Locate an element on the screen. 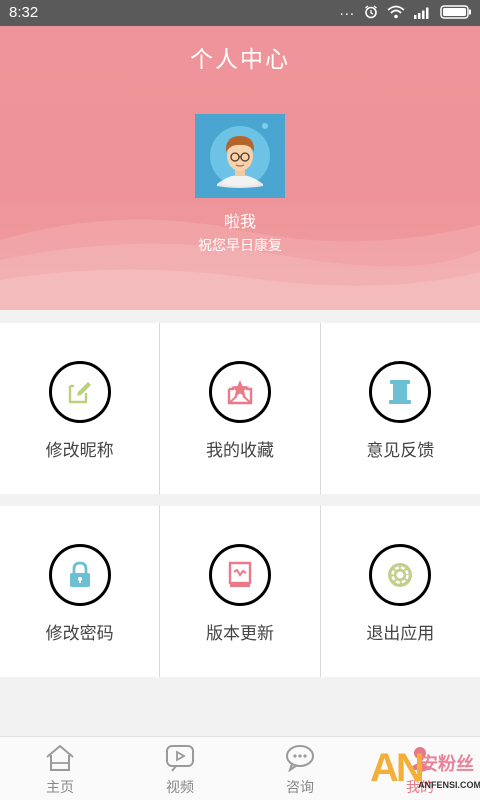 The image size is (480, 800). menu-item-feedback: 意见反馈 is located at coordinates (400, 408).